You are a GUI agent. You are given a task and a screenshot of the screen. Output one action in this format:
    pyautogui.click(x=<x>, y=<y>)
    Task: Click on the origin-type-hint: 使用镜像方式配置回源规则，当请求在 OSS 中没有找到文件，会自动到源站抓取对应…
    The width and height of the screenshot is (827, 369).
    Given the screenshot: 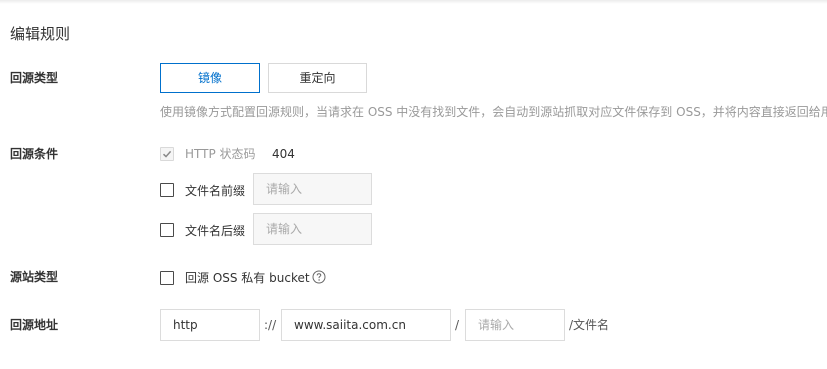 What is the action you would take?
    pyautogui.click(x=493, y=112)
    